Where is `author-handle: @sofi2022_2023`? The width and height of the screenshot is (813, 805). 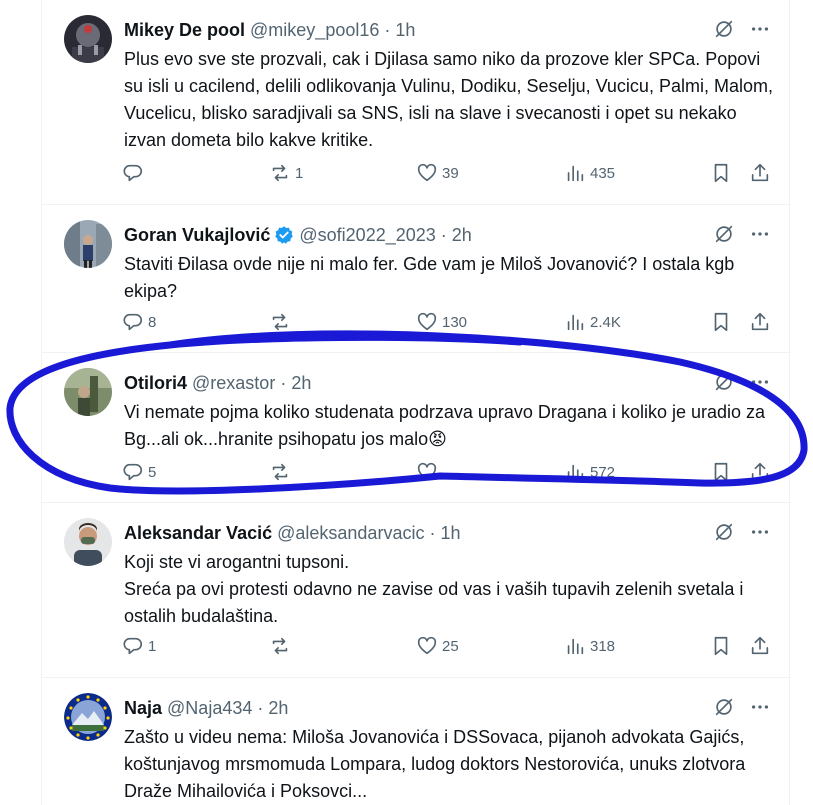
author-handle: @sofi2022_2023 is located at coordinates (367, 235).